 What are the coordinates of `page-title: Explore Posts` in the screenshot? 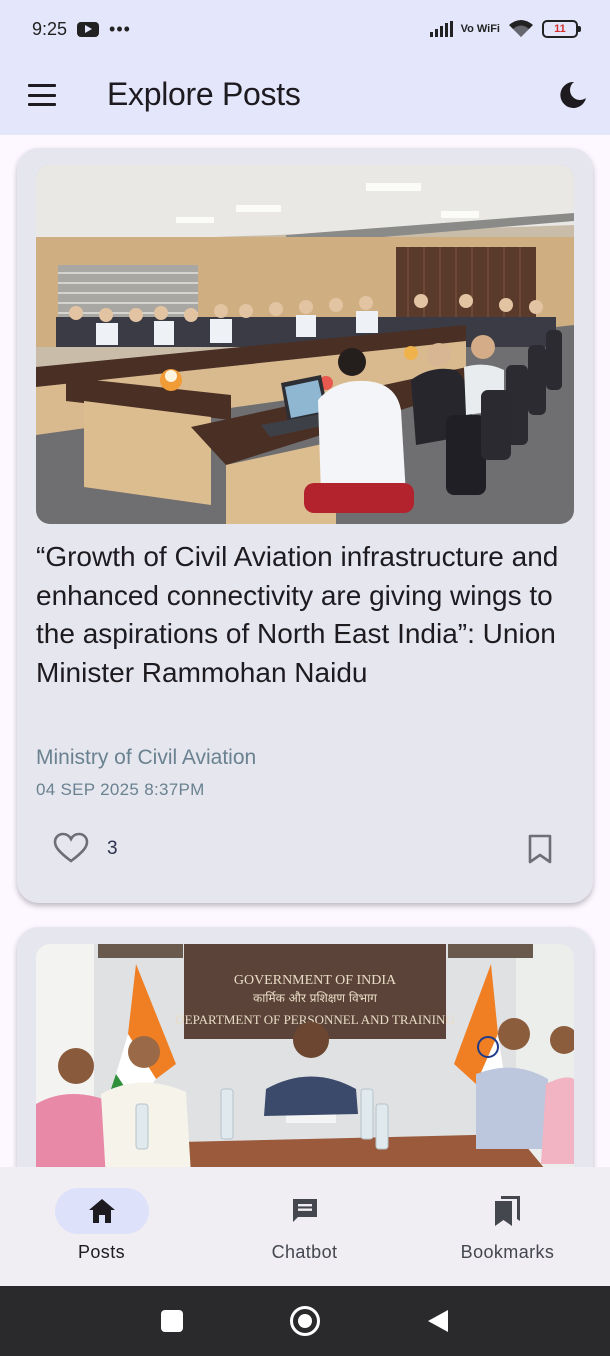 It's located at (204, 94).